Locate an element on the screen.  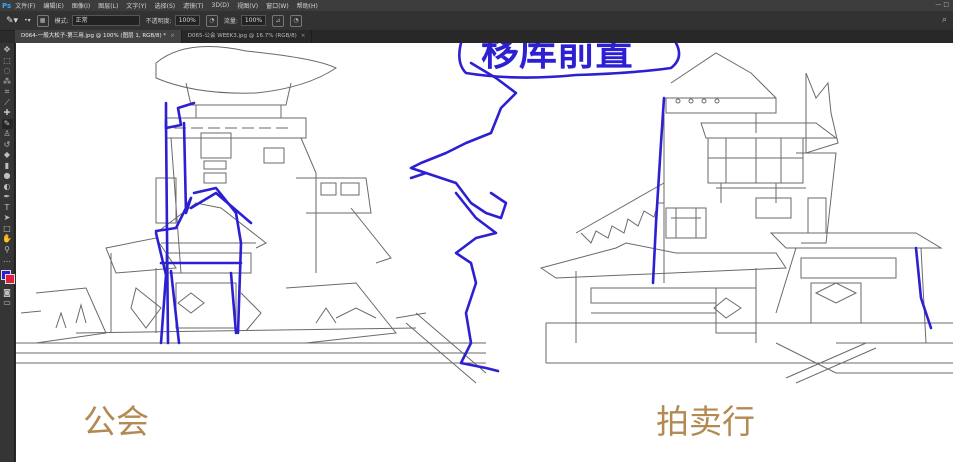
tab-document-2: D065-公会 WEEK3.jpg @ 16.7% (RGB/8) × is located at coordinates (247, 36).